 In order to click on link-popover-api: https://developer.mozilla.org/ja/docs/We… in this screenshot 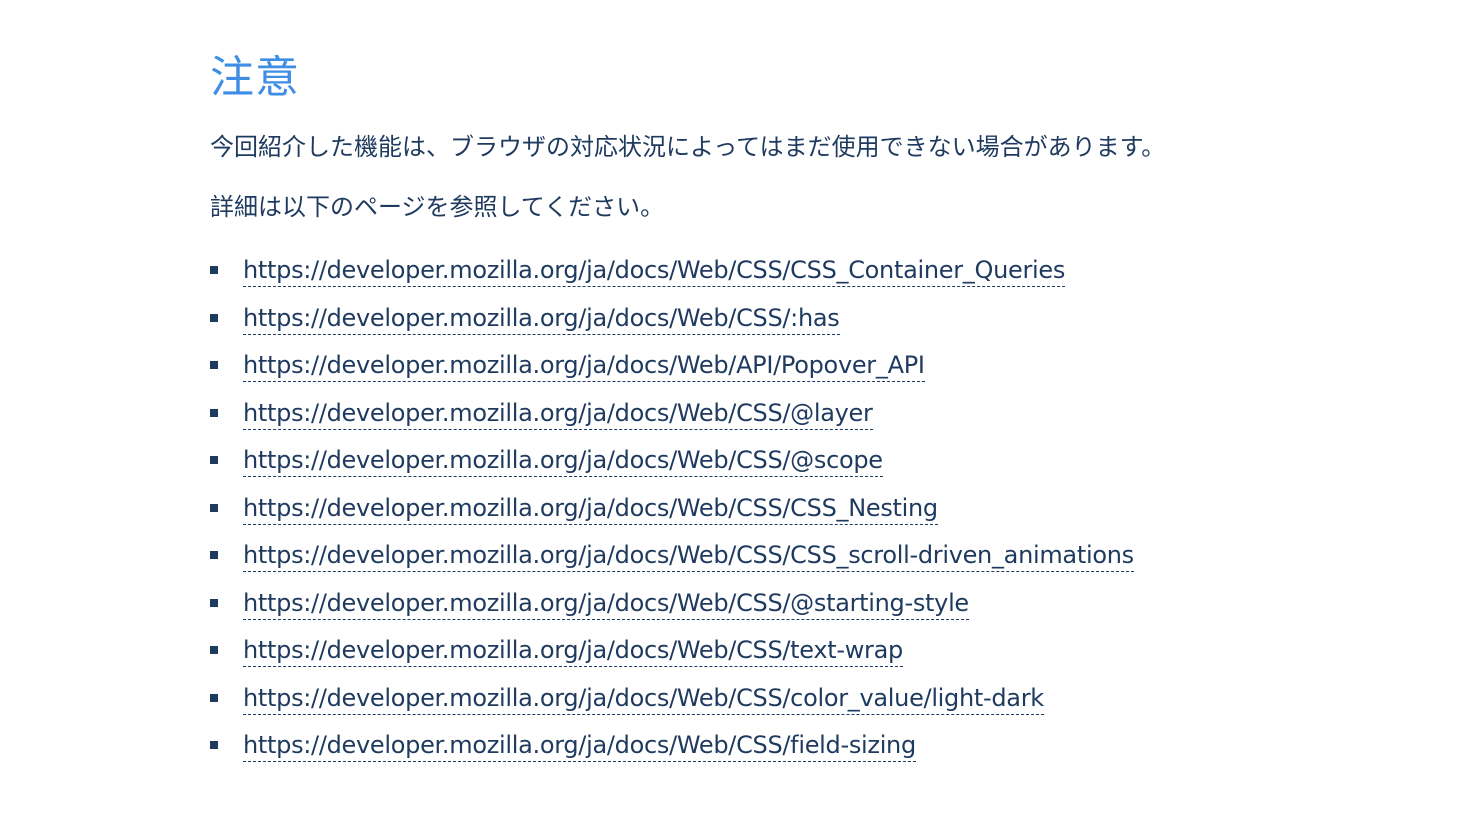, I will do `click(584, 365)`.